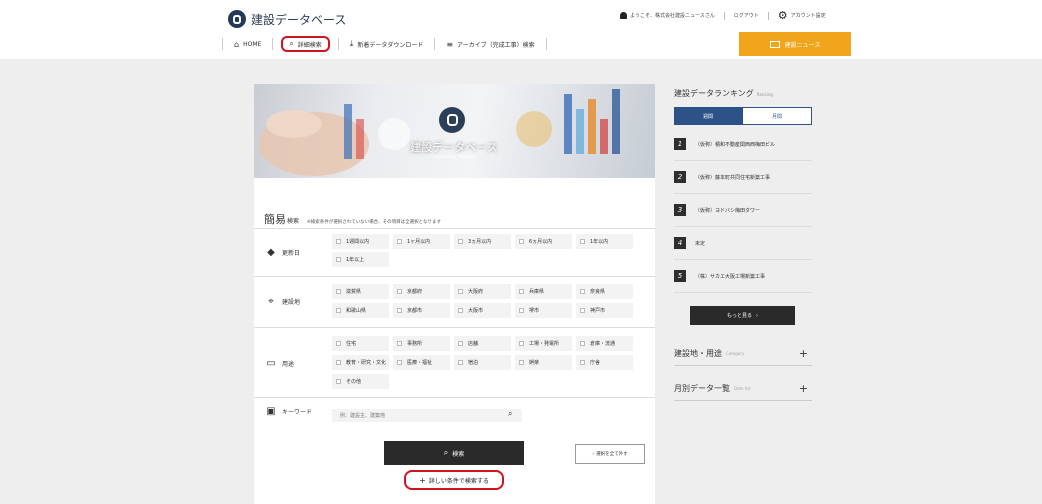 This screenshot has height=504, width=1042. What do you see at coordinates (543, 241) in the screenshot?
I see `checkbox-option: 6ヵ月以内` at bounding box center [543, 241].